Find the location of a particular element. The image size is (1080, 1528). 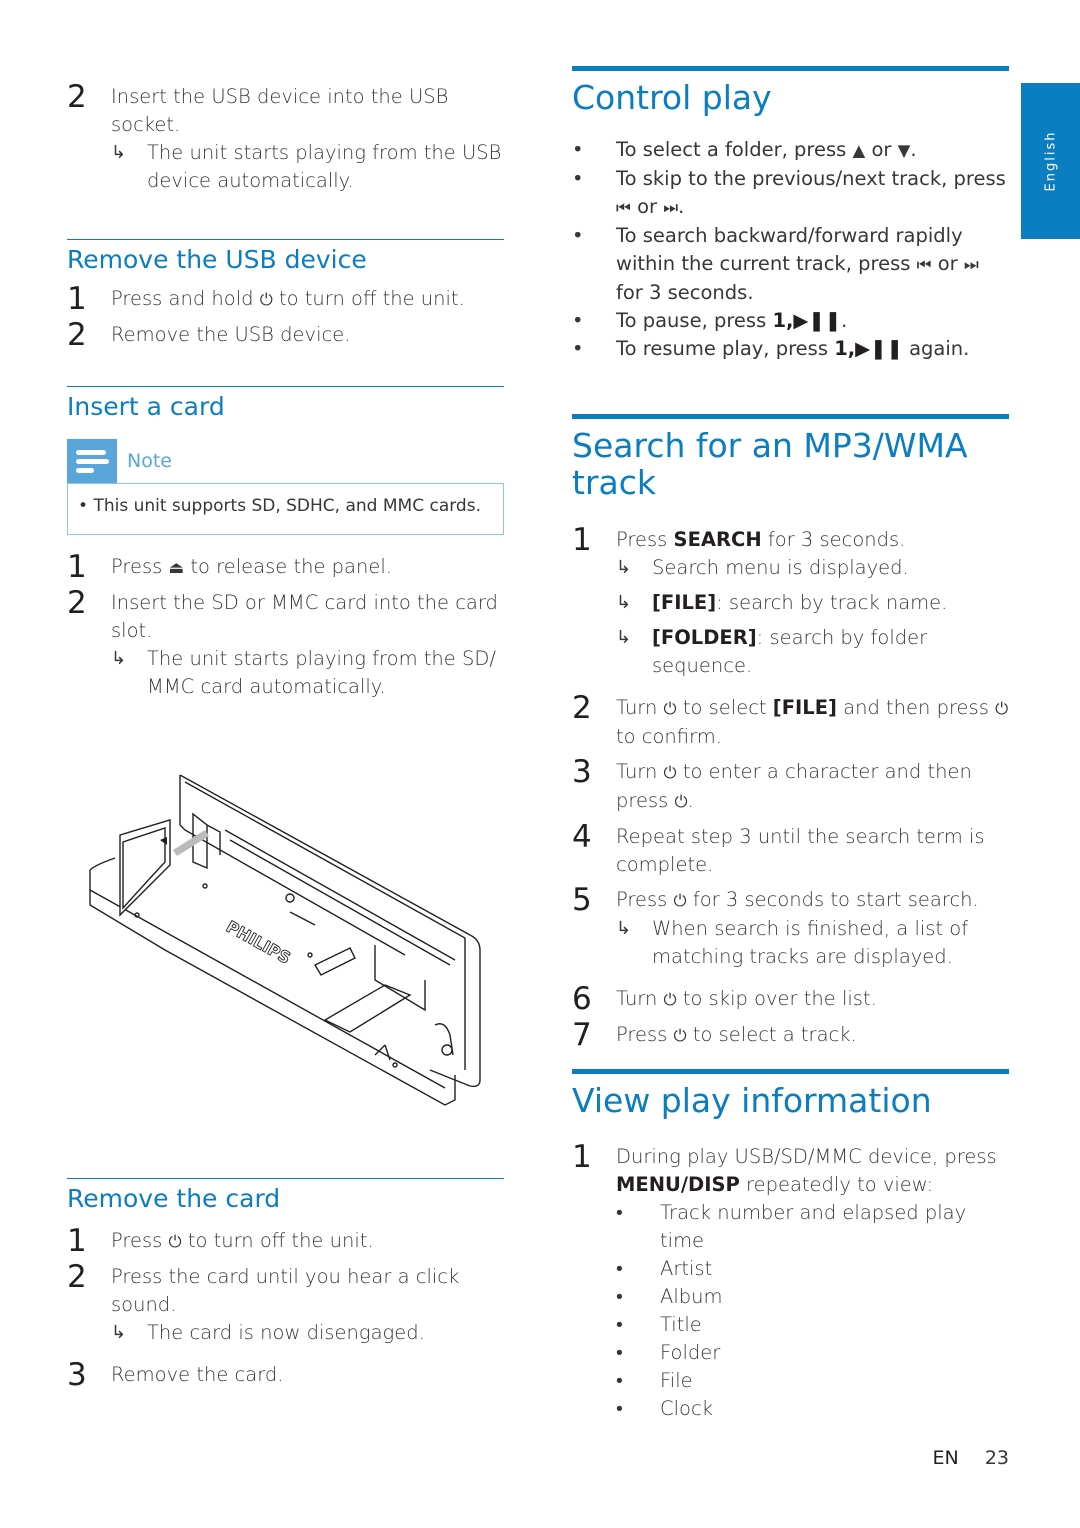

section-heading: Control play is located at coordinates (790, 91).